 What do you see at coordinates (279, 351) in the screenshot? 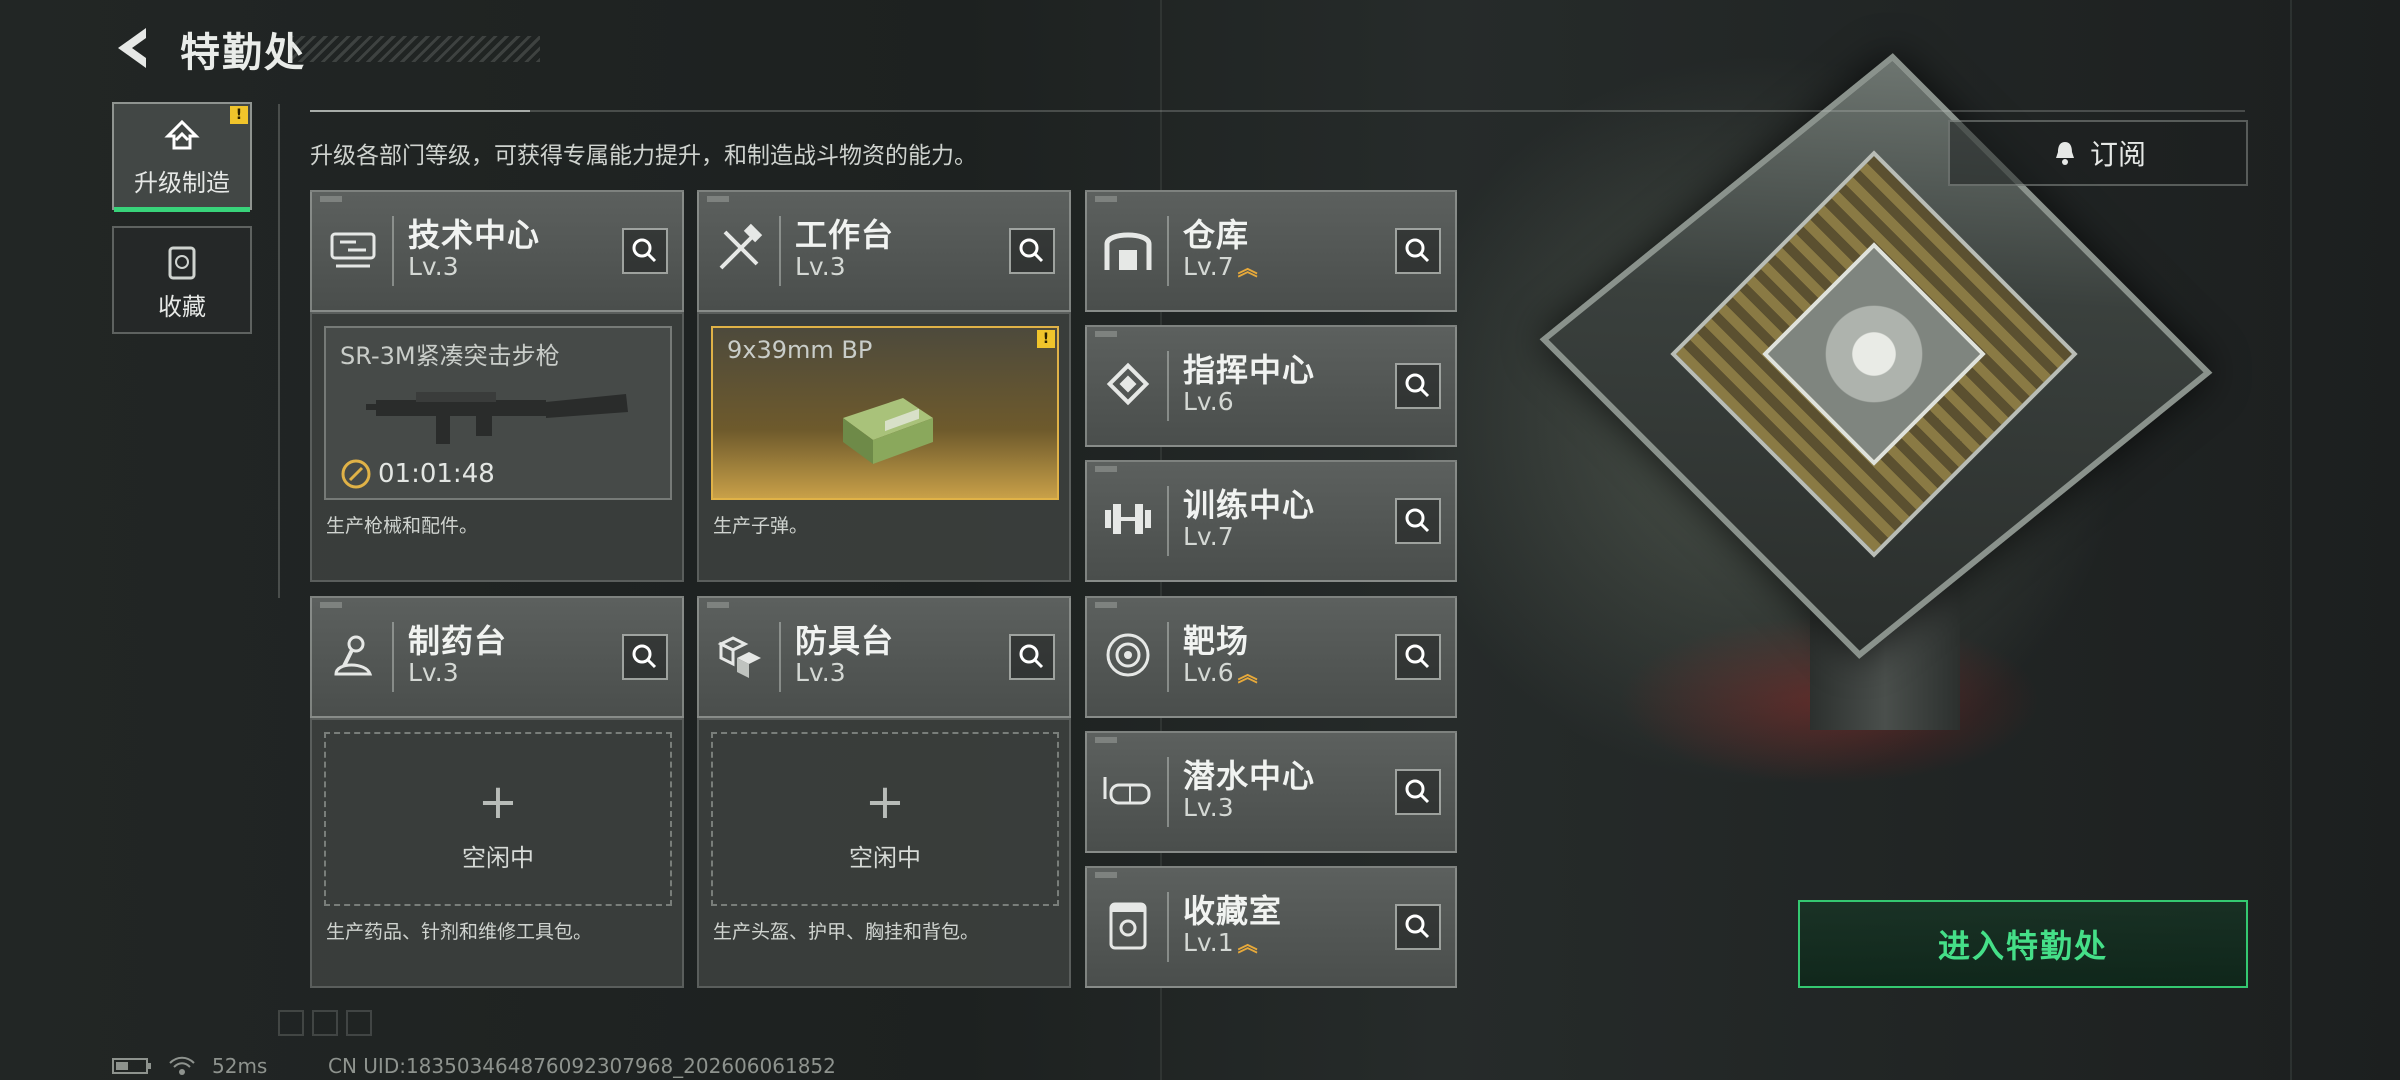
I see `sidebar-divider` at bounding box center [279, 351].